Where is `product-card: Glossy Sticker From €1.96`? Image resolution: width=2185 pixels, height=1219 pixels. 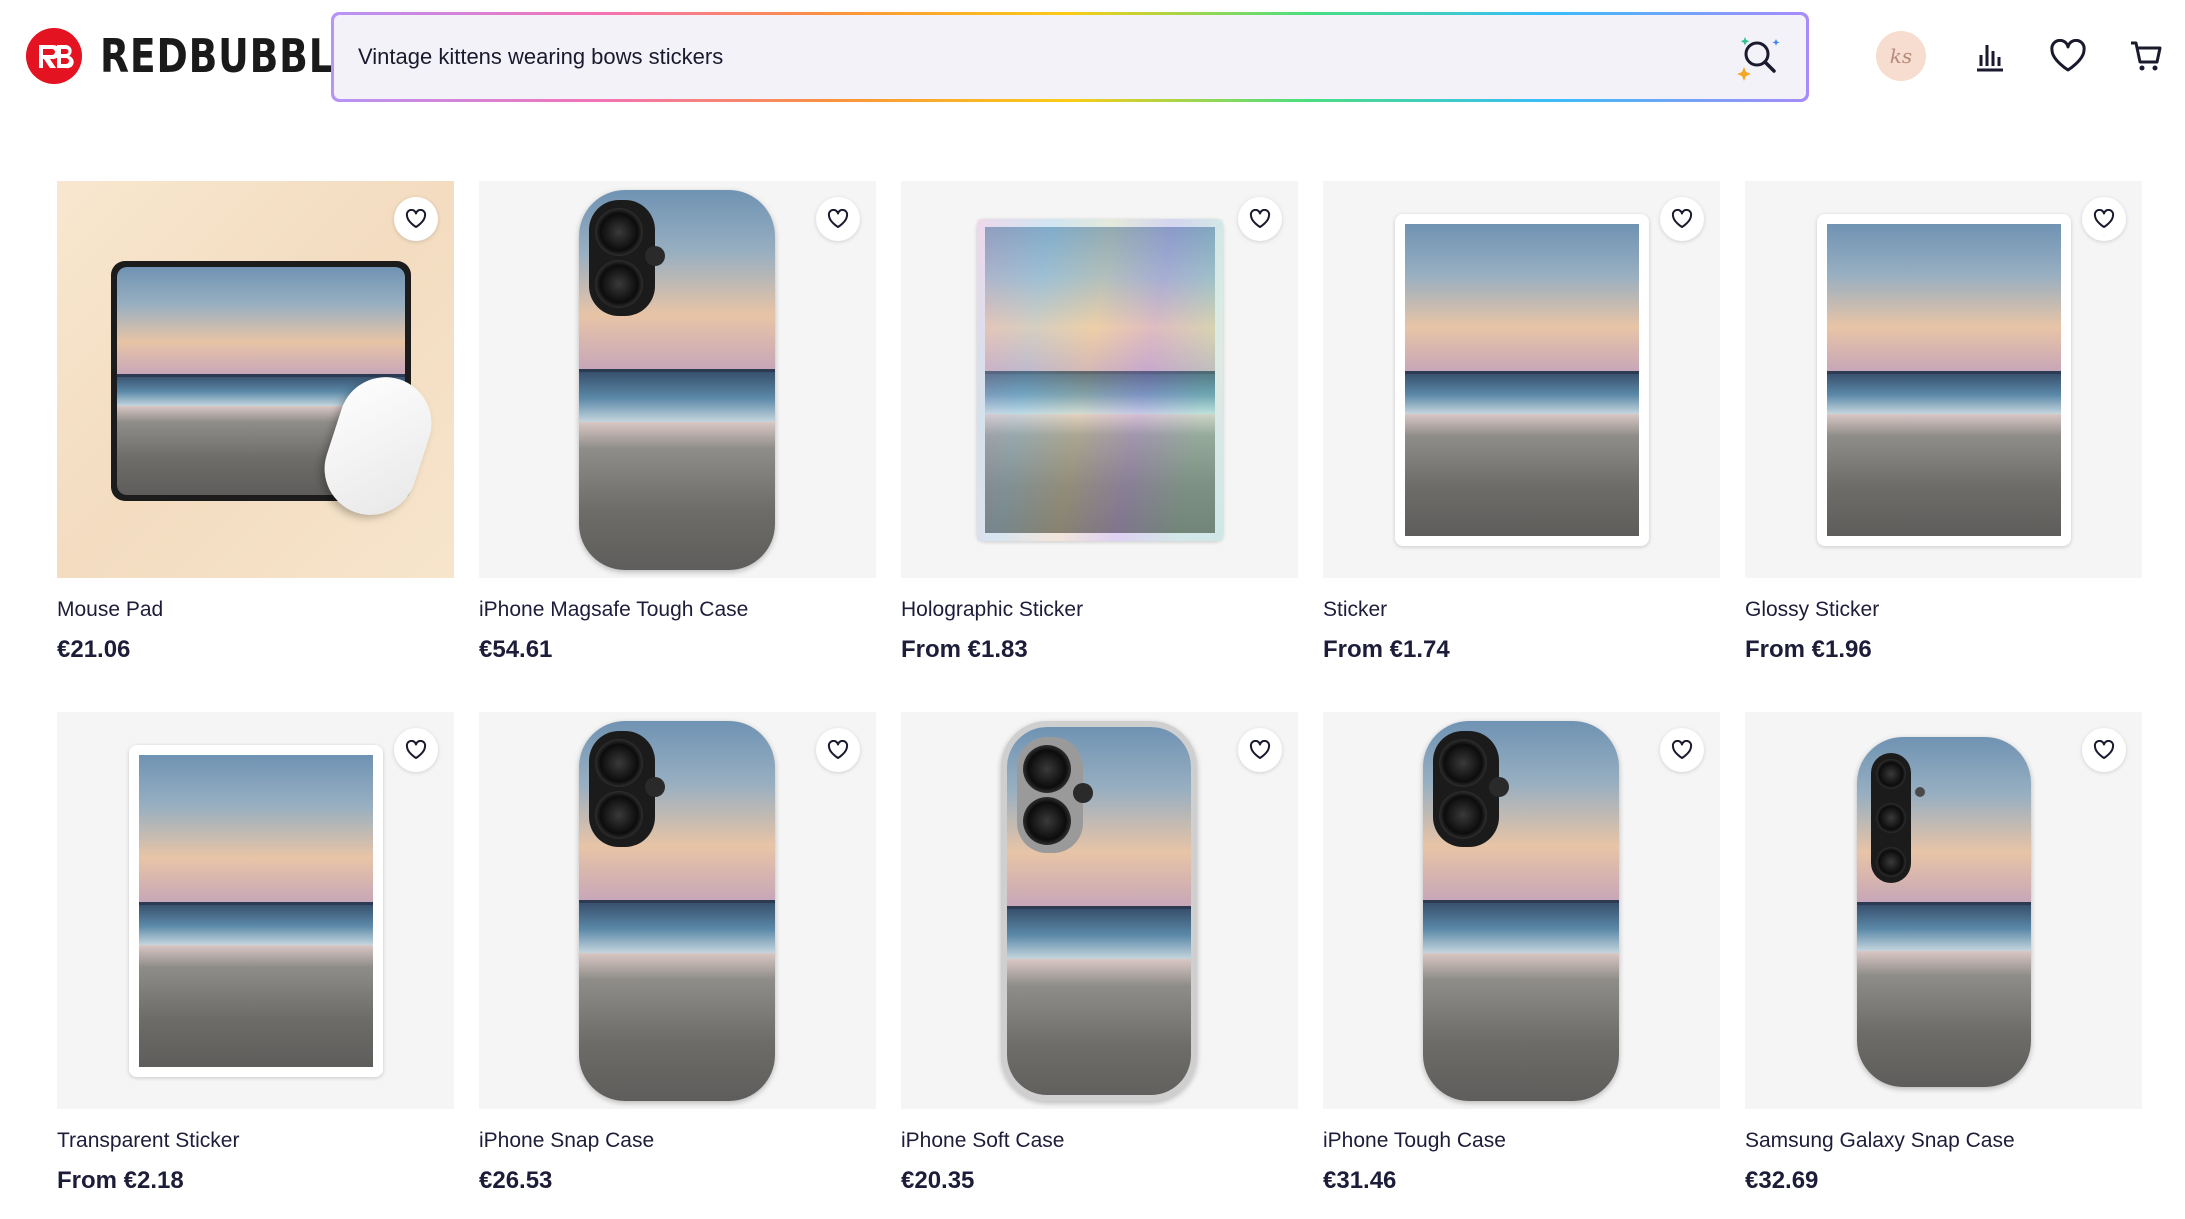 product-card: Glossy Sticker From €1.96 is located at coordinates (1943, 423).